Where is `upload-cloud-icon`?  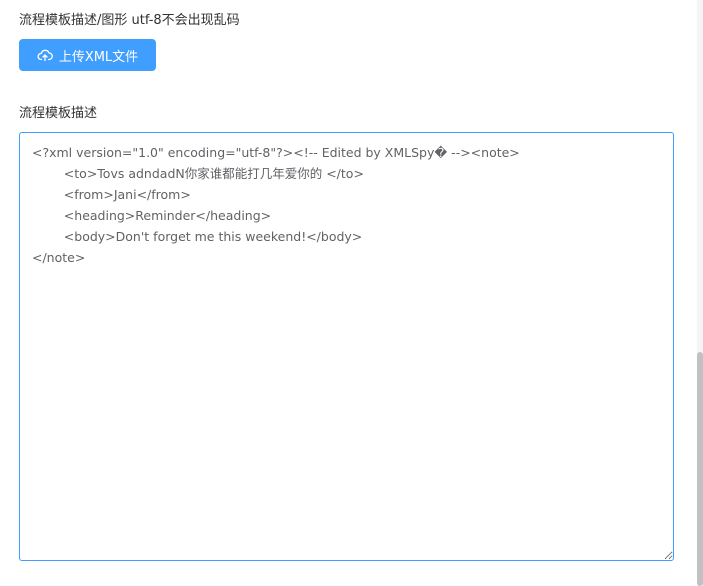 upload-cloud-icon is located at coordinates (45, 55).